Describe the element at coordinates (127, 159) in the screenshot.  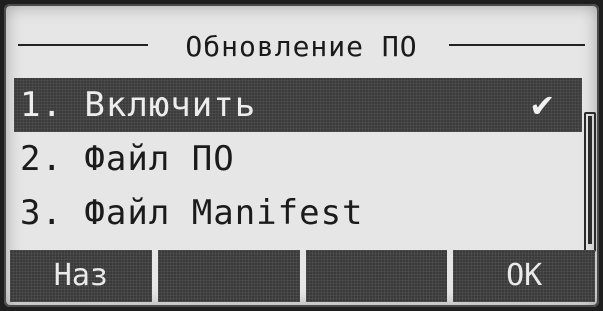
I see `menu-item-label: 2. Файл ПО` at that location.